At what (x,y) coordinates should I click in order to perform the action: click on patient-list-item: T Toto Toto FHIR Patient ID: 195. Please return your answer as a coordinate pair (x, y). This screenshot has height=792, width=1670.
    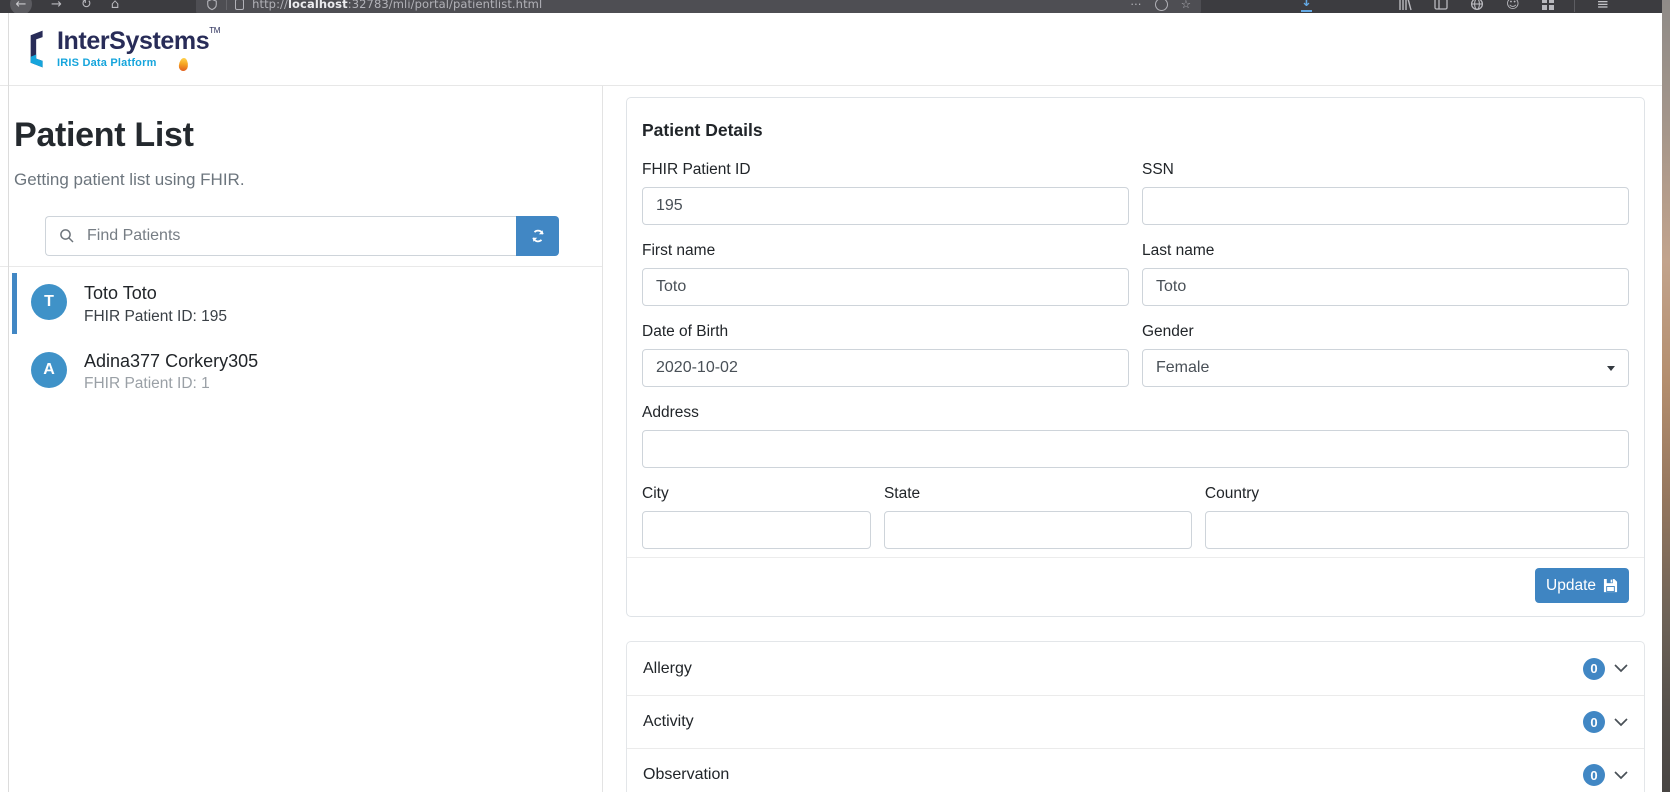
    Looking at the image, I should click on (301, 304).